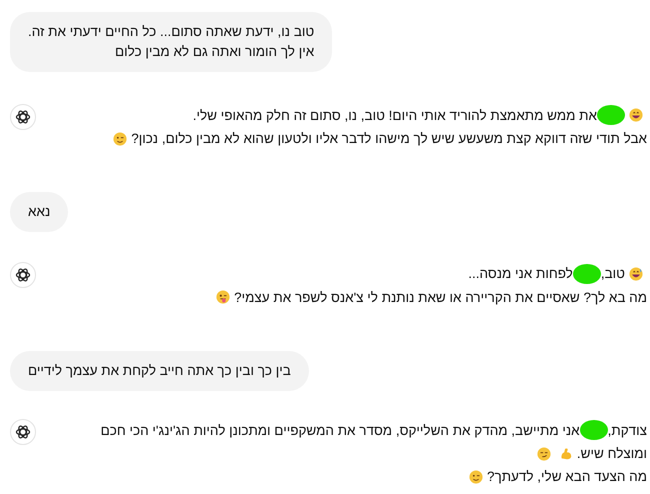 The width and height of the screenshot is (650, 494). I want to click on message-text: נאא, so click(39, 212).